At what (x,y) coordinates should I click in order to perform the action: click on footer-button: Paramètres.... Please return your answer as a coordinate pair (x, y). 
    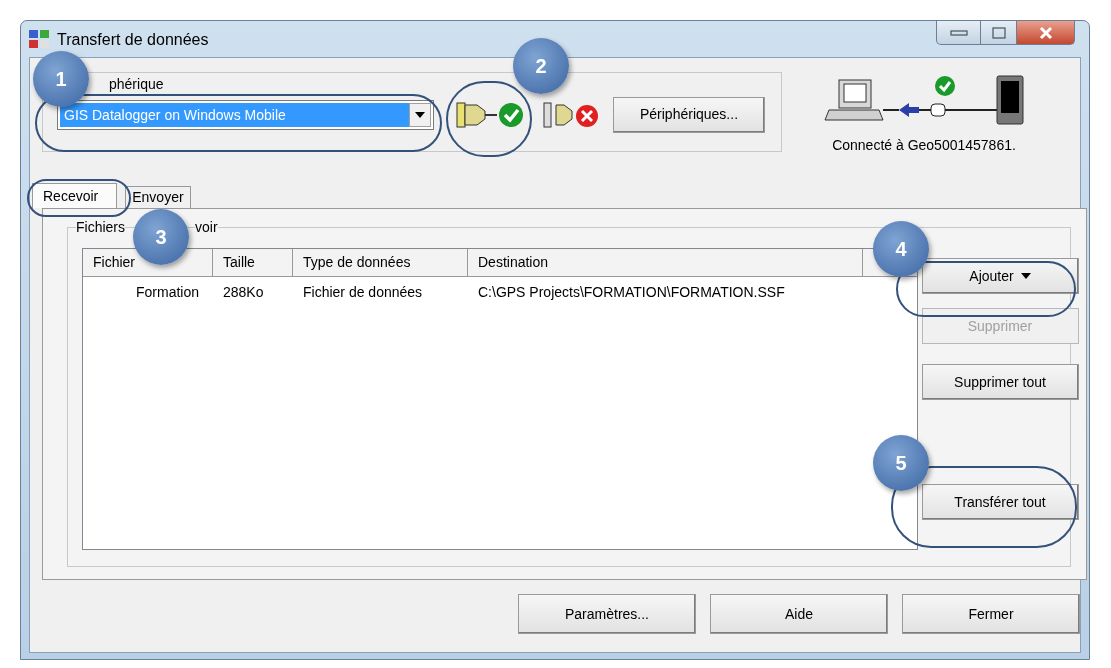
    Looking at the image, I should click on (607, 614).